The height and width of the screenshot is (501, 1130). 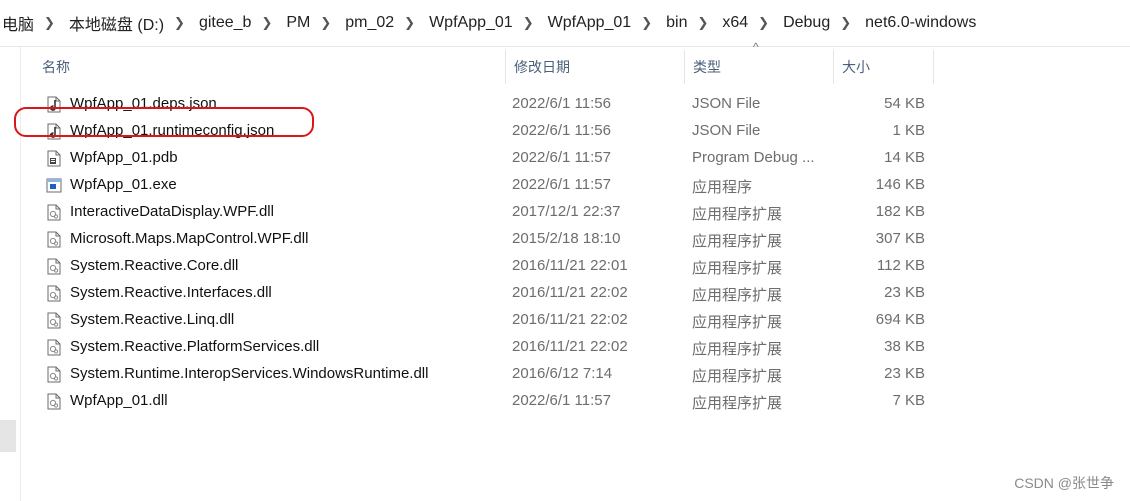 What do you see at coordinates (900, 238) in the screenshot?
I see `file-size: 307 KB` at bounding box center [900, 238].